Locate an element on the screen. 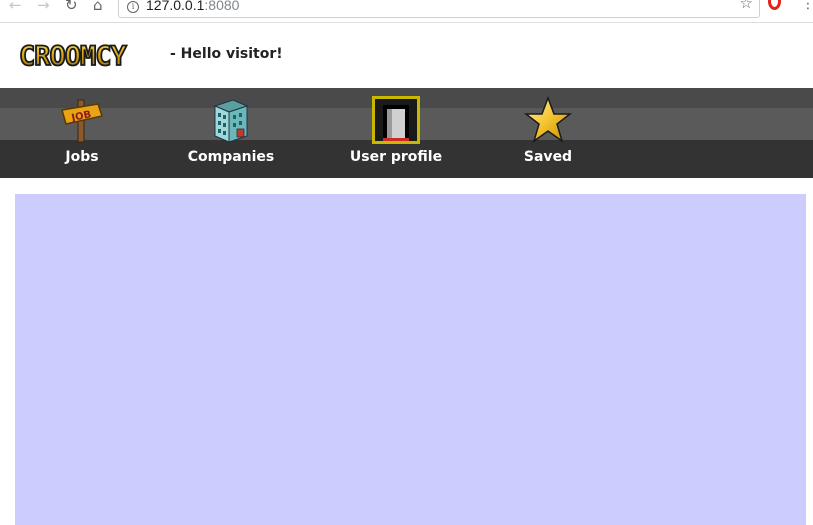 This screenshot has width=813, height=525. nav-item-saved: Saved is located at coordinates (548, 133).